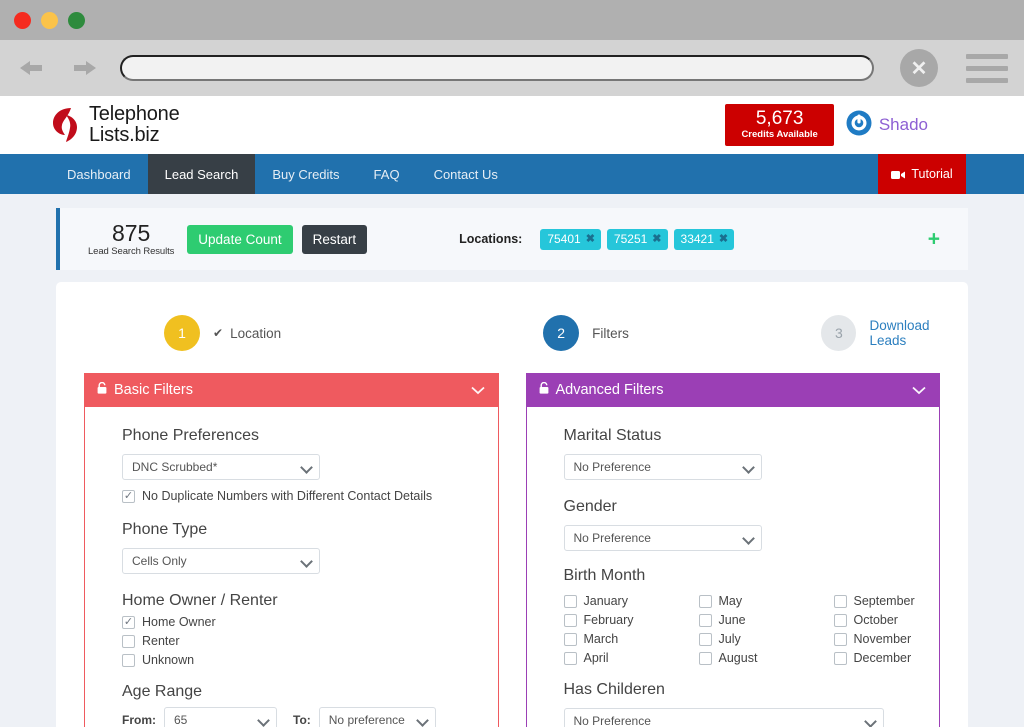 The width and height of the screenshot is (1024, 727). I want to click on month-row: June, so click(766, 620).